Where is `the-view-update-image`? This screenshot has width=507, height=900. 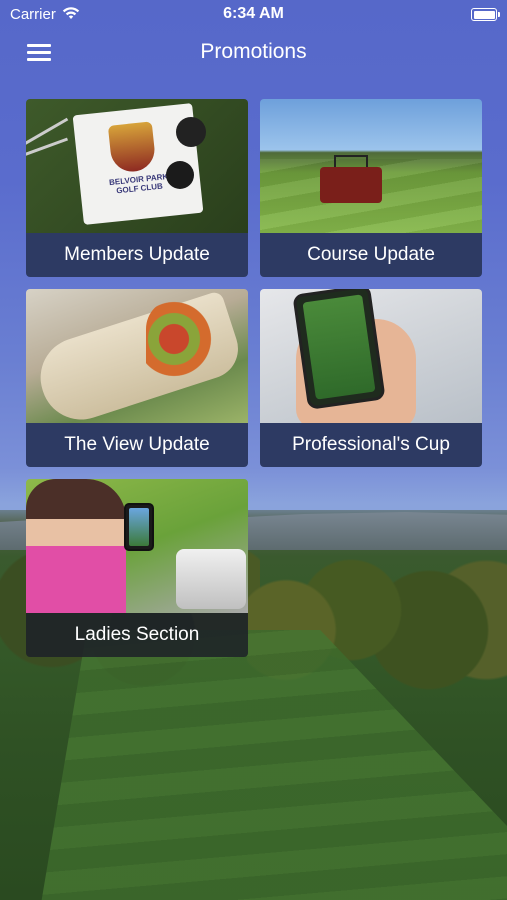
the-view-update-image is located at coordinates (137, 359).